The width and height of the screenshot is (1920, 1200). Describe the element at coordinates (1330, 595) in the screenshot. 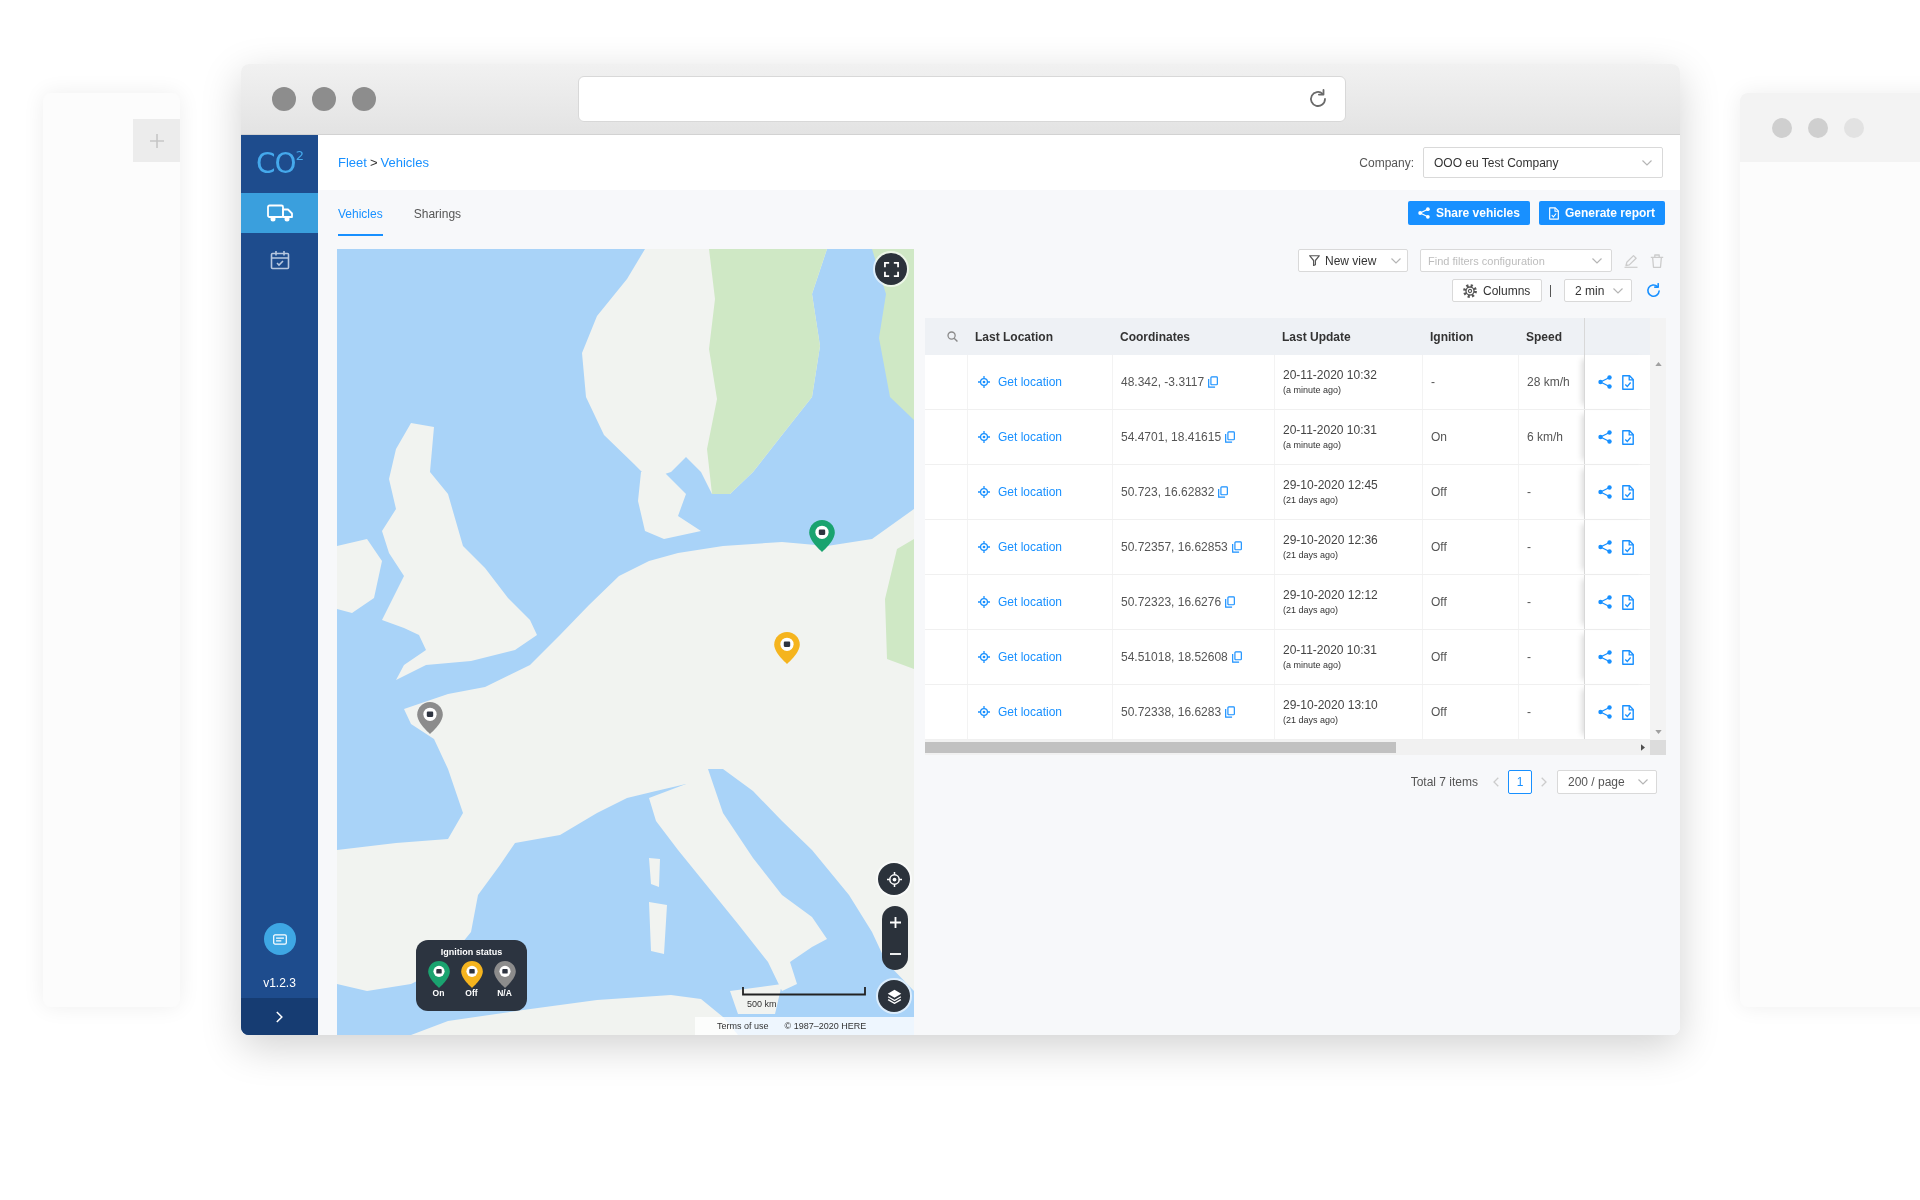

I see `update-time: 29-10-2020 12:12` at that location.